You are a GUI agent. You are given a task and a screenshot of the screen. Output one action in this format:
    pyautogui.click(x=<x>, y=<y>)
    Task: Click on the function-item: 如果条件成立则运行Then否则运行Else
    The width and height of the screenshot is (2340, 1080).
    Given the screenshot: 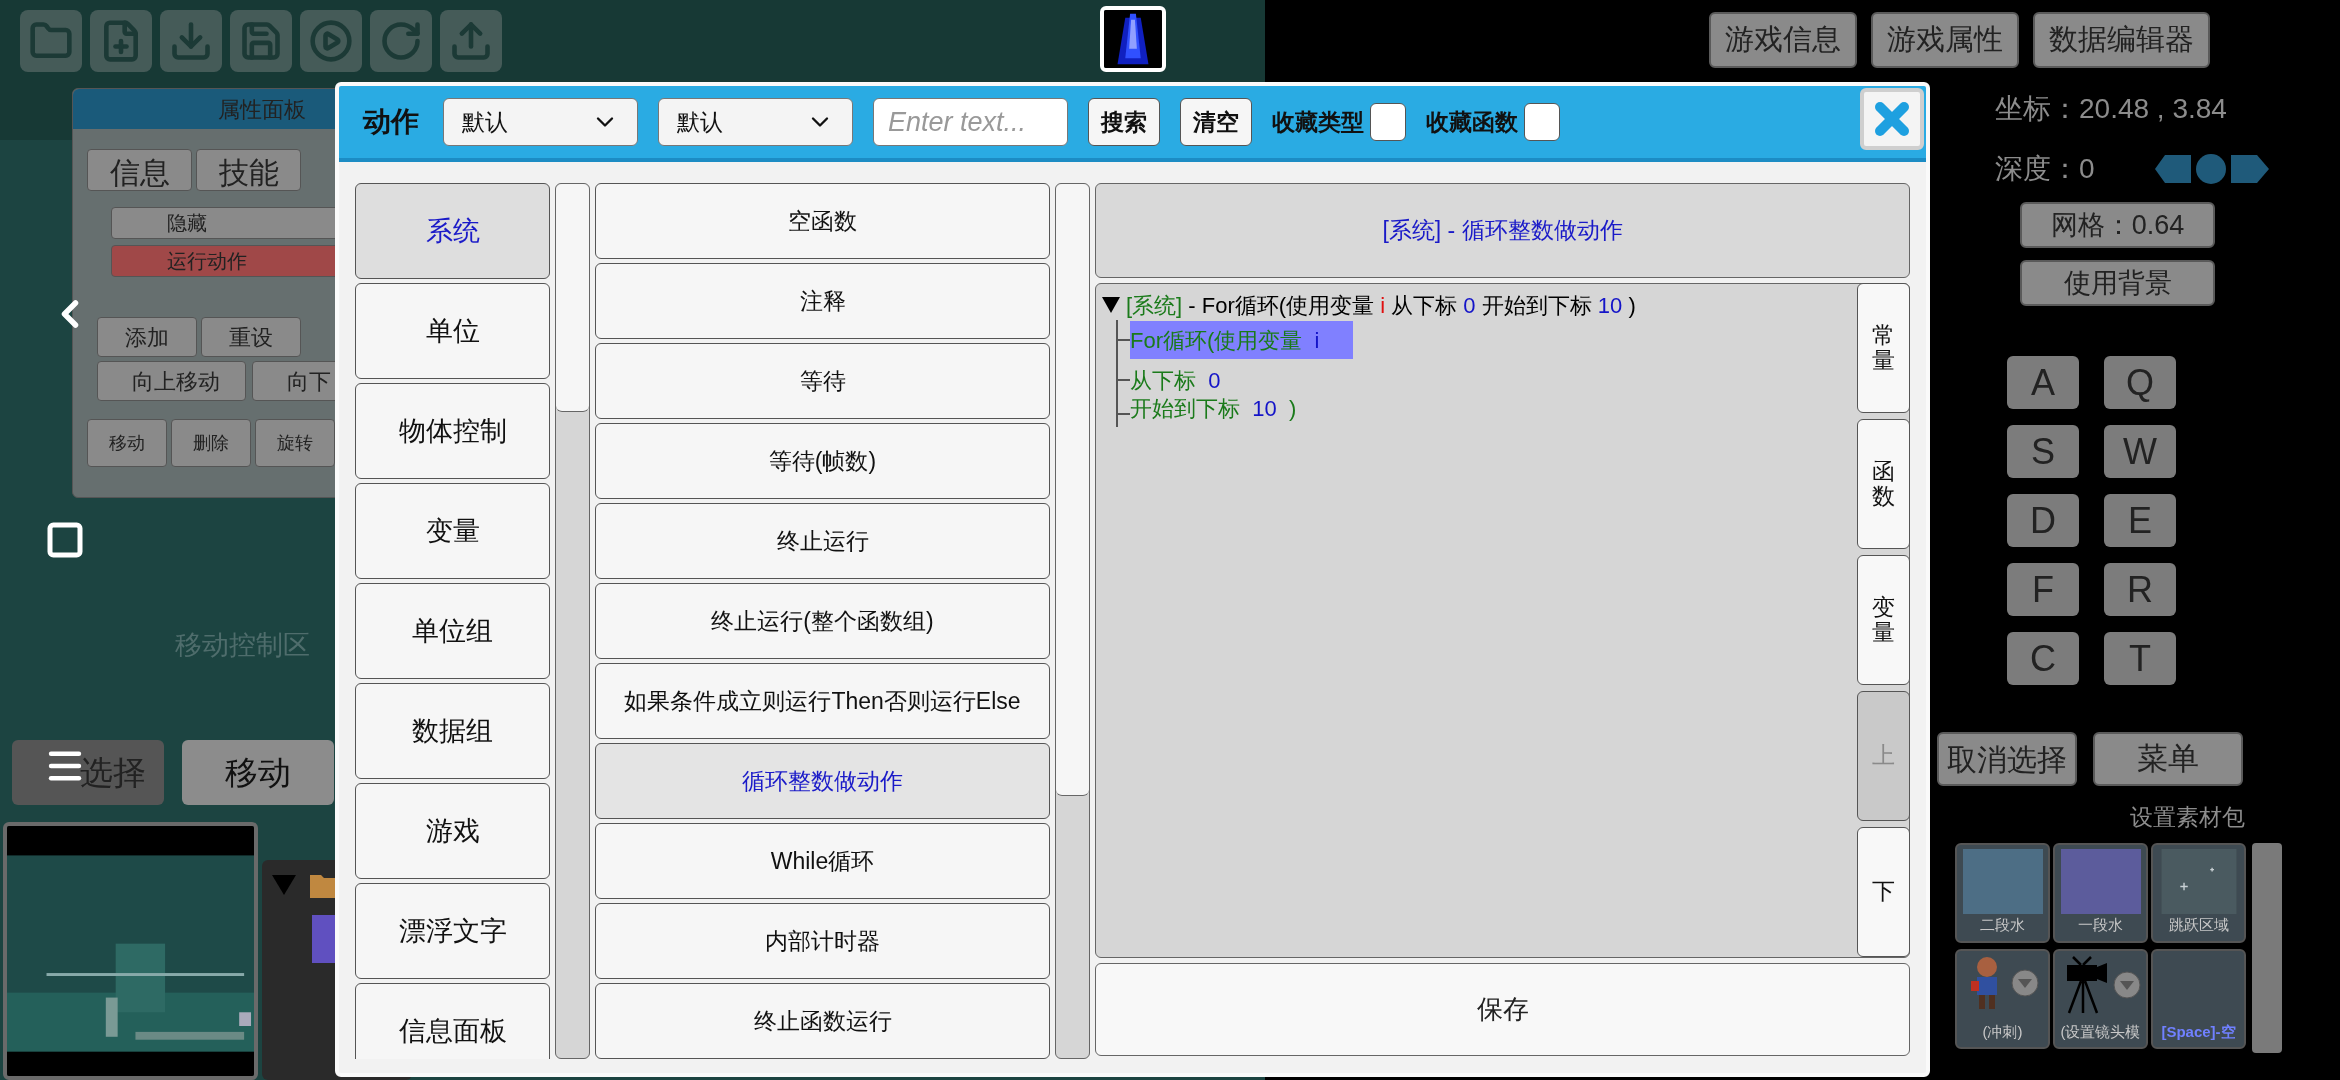 What is the action you would take?
    pyautogui.click(x=822, y=701)
    